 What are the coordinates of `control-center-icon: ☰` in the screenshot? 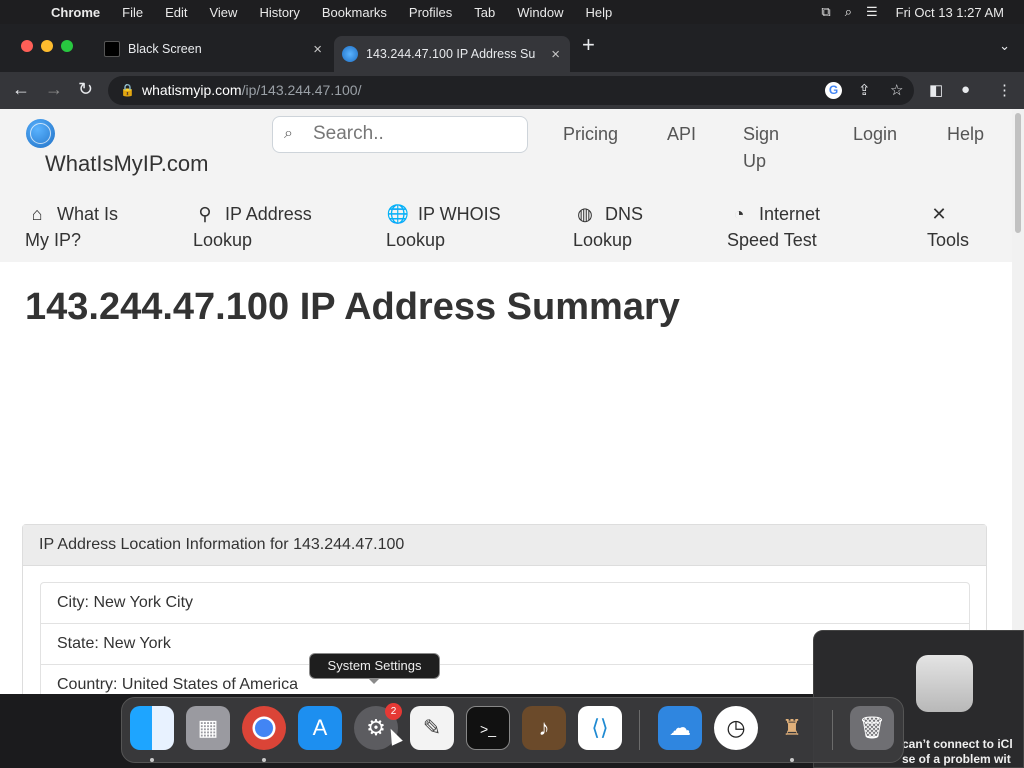 It's located at (872, 12).